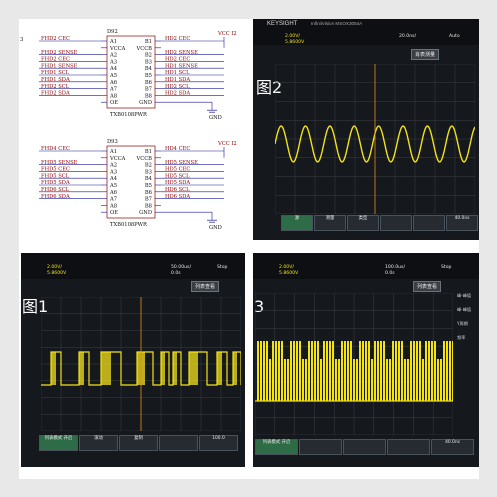 The image size is (497, 497). Describe the element at coordinates (138, 443) in the screenshot. I see `softkey: 复制` at that location.